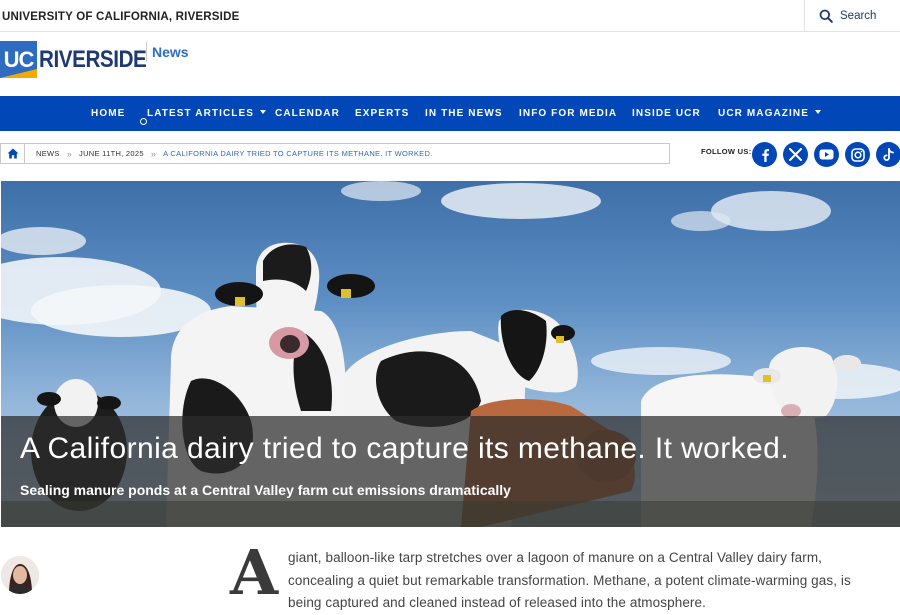 This screenshot has width=900, height=615. I want to click on author-photo, so click(20, 575).